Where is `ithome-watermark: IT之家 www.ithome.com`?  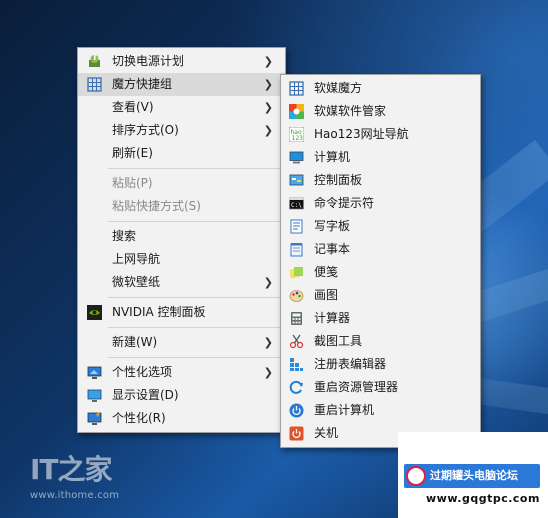
ithome-watermark: IT之家 www.ithome.com is located at coordinates (74, 474).